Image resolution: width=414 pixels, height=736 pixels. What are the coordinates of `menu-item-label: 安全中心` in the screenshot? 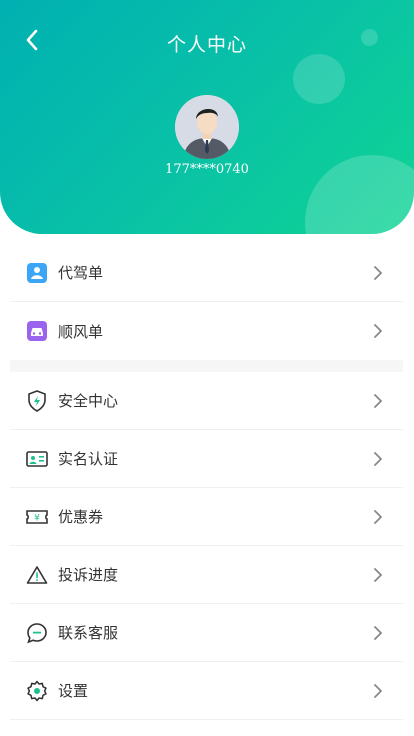 It's located at (88, 401).